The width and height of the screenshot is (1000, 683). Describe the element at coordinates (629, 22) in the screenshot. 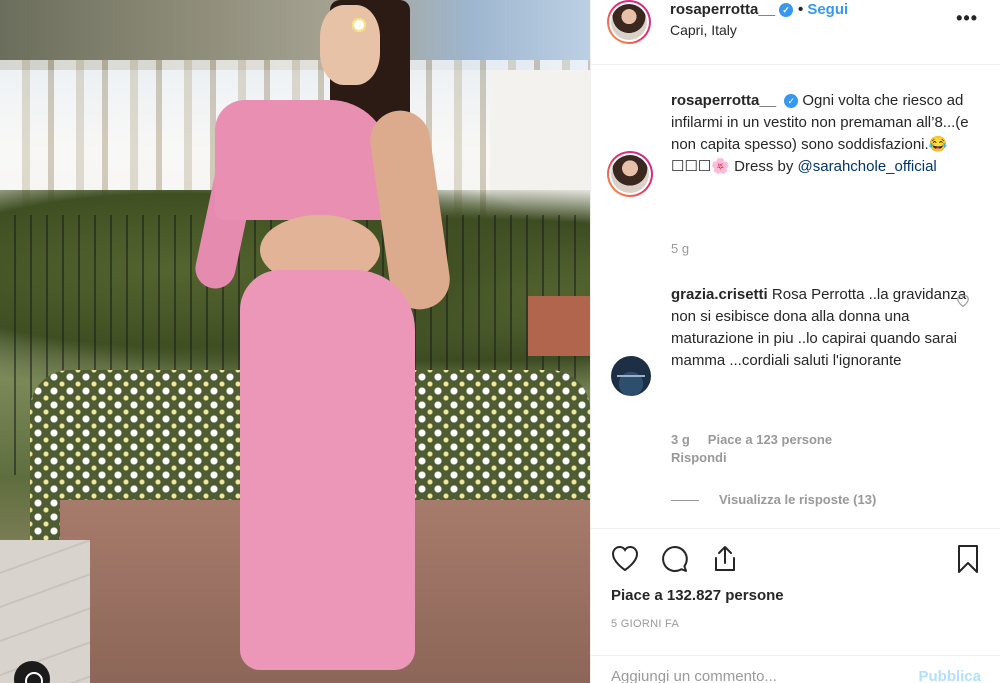

I see `header-avatar` at that location.